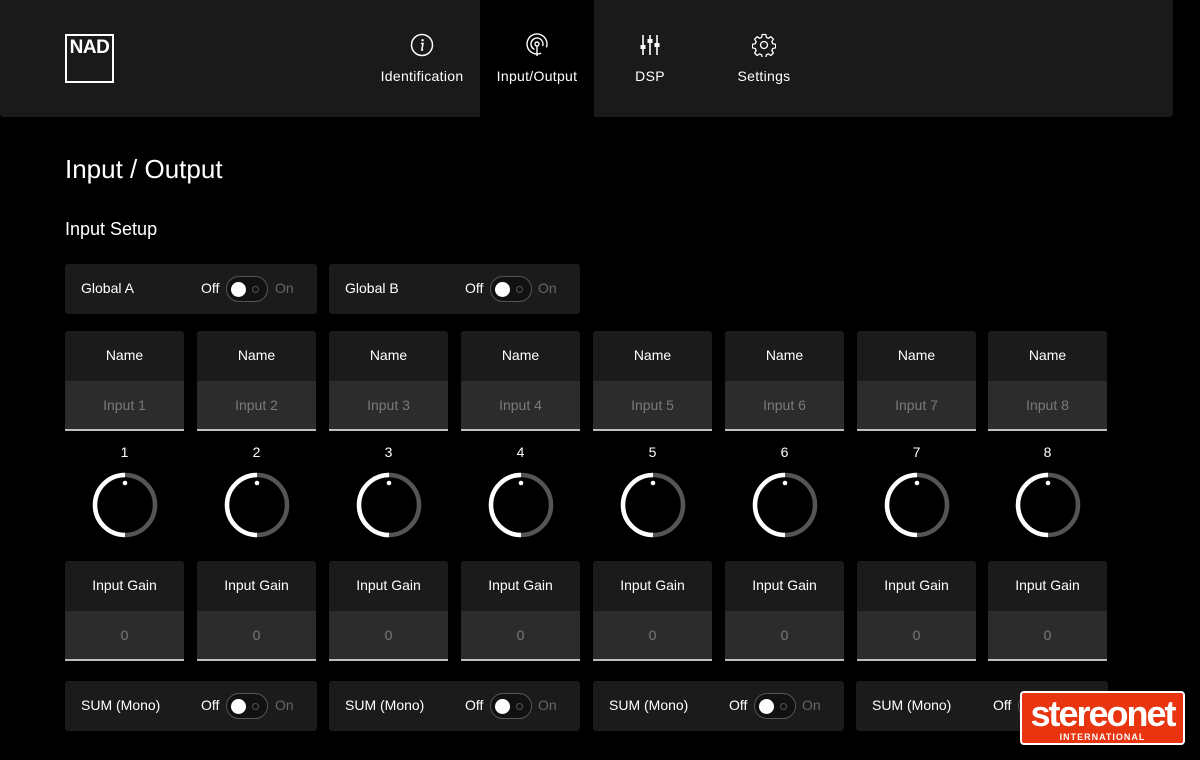 The height and width of the screenshot is (760, 1200). I want to click on tab-dsp: DSP, so click(650, 58).